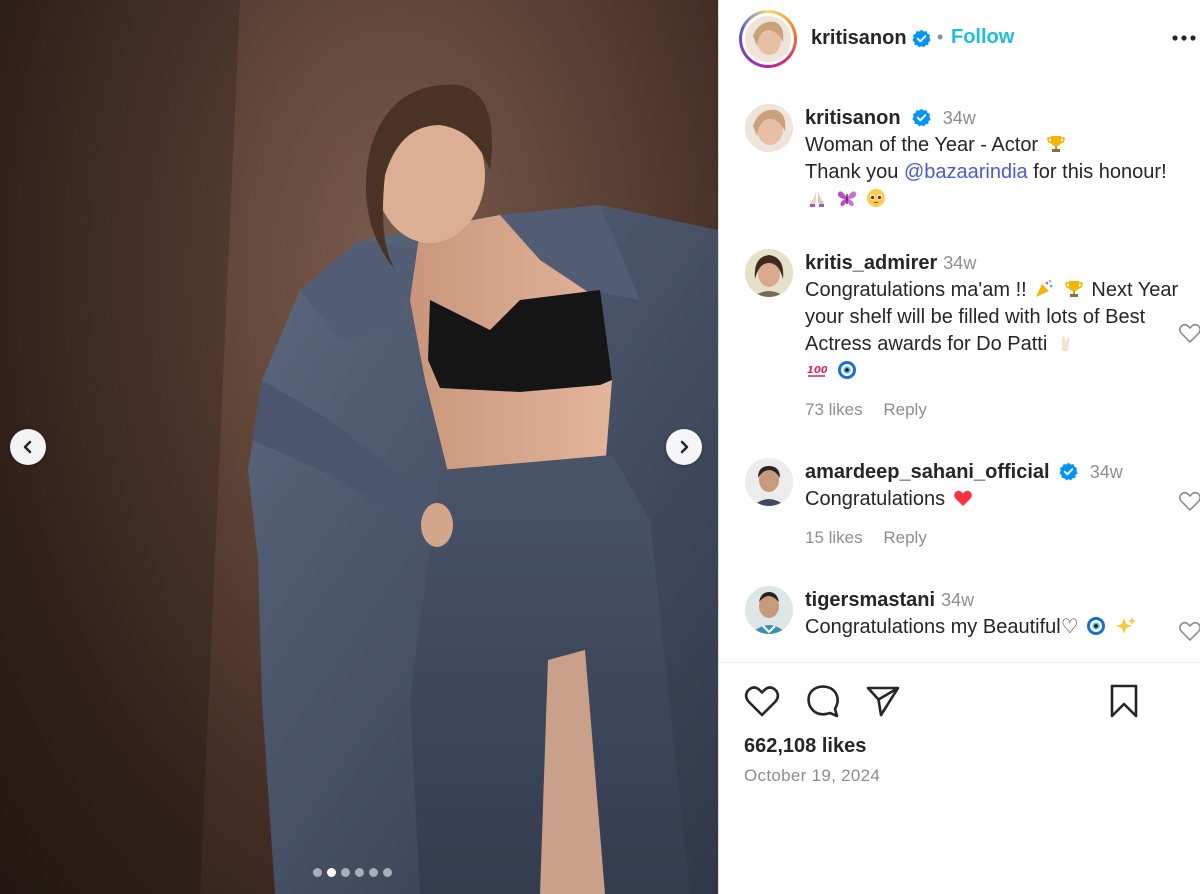  Describe the element at coordinates (1065, 343) in the screenshot. I see `crossed-fingers-emoji-icon` at that location.